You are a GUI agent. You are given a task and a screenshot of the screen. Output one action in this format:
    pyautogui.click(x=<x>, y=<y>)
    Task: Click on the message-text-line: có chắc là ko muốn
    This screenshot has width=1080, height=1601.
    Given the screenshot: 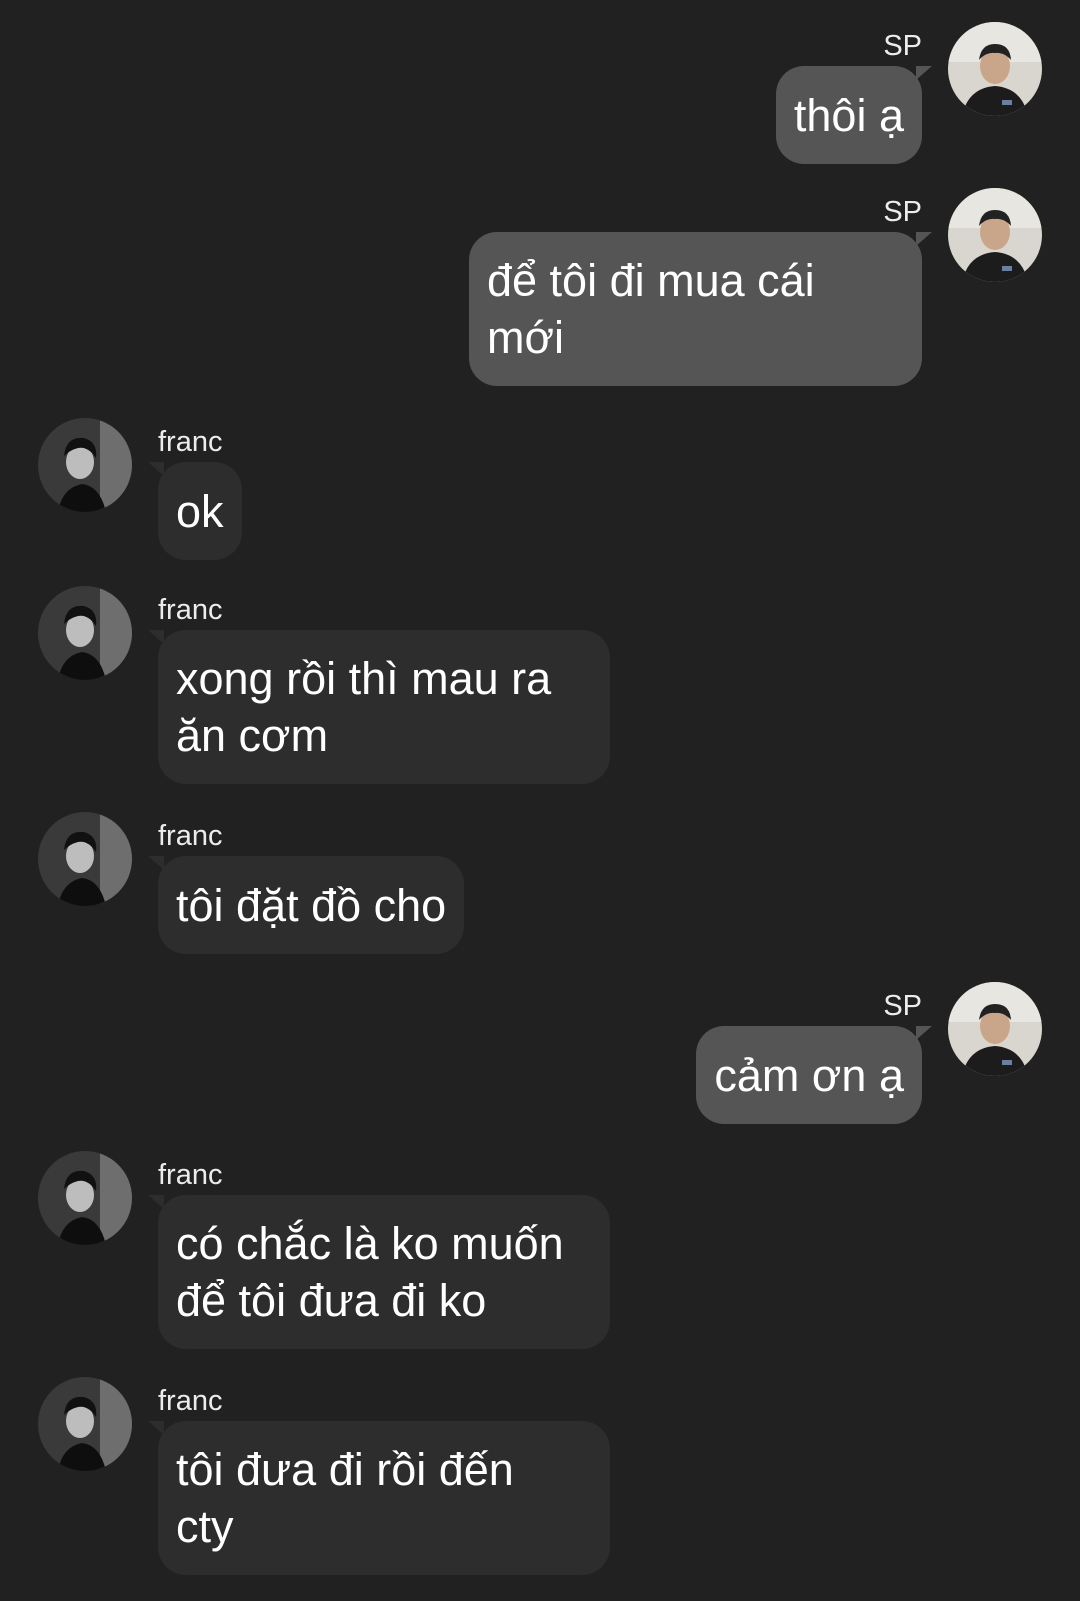 What is the action you would take?
    pyautogui.click(x=370, y=1243)
    